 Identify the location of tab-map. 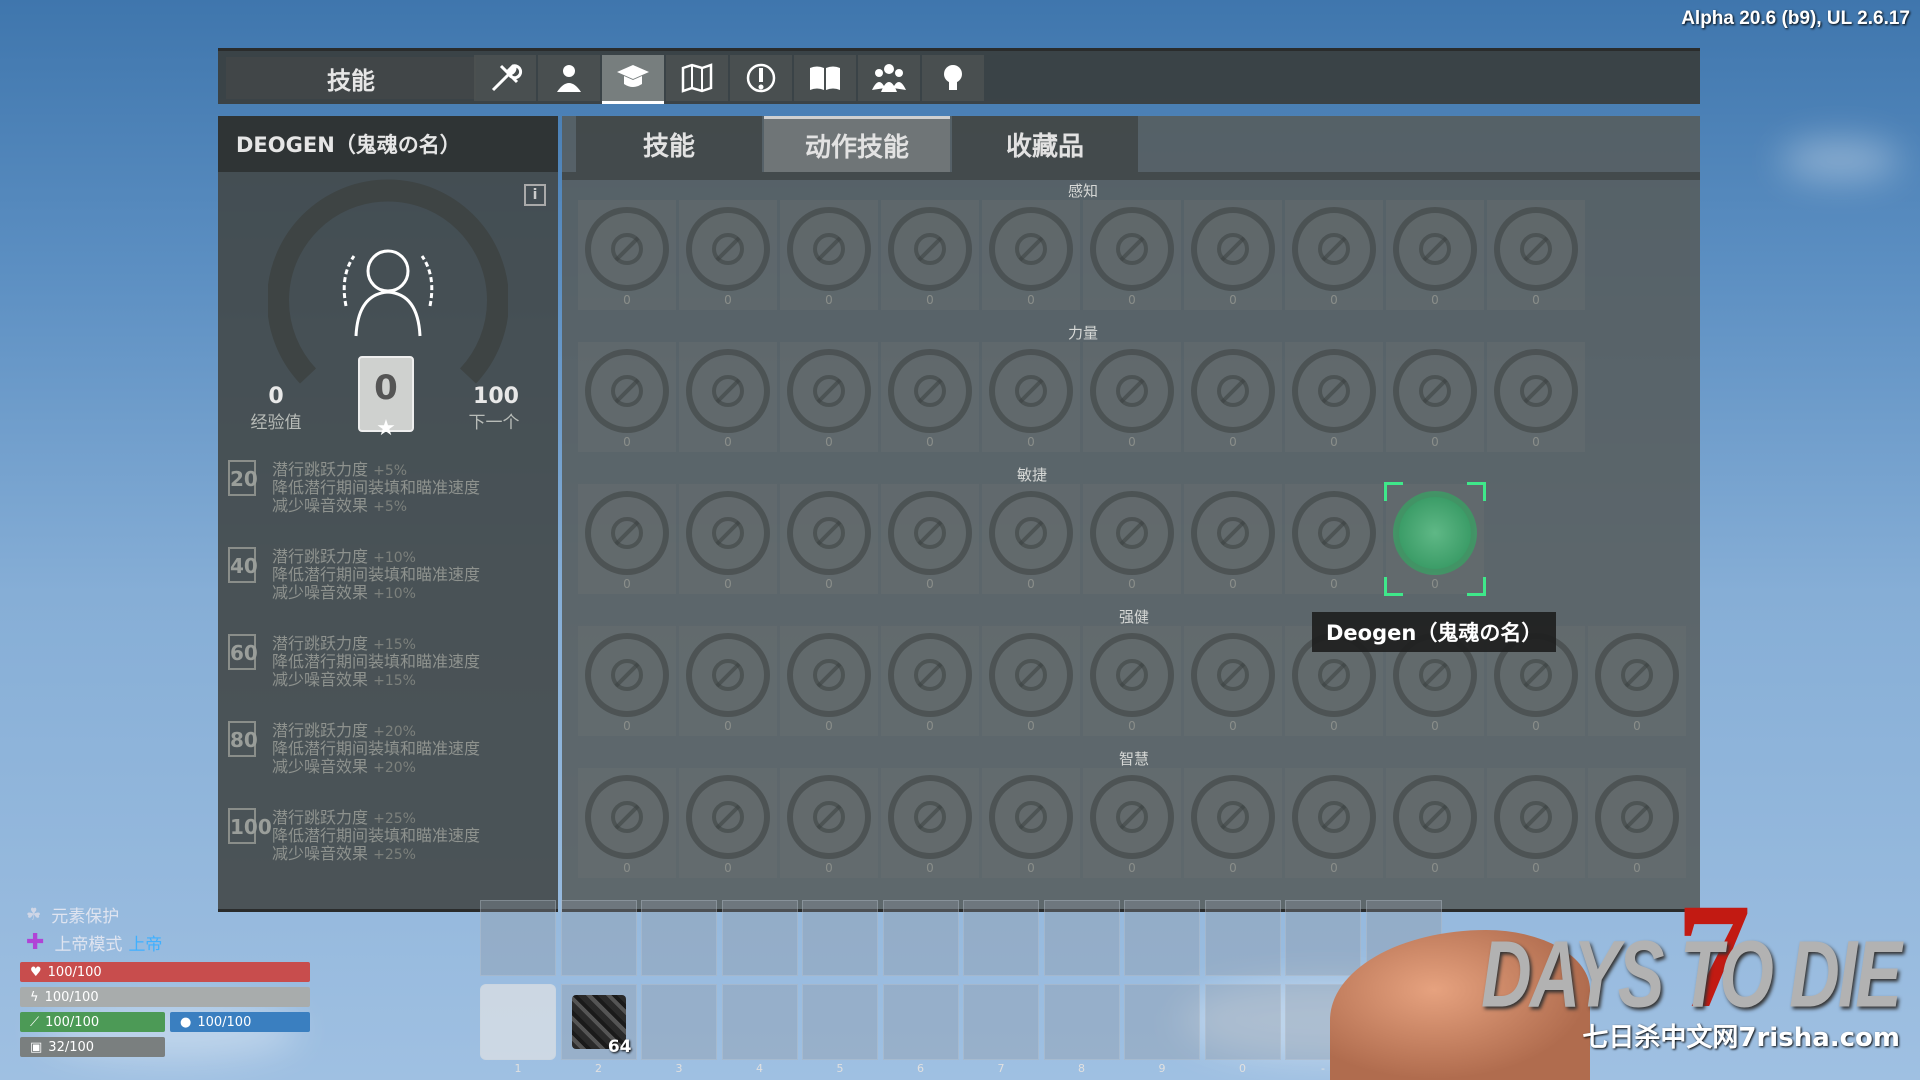
(697, 78).